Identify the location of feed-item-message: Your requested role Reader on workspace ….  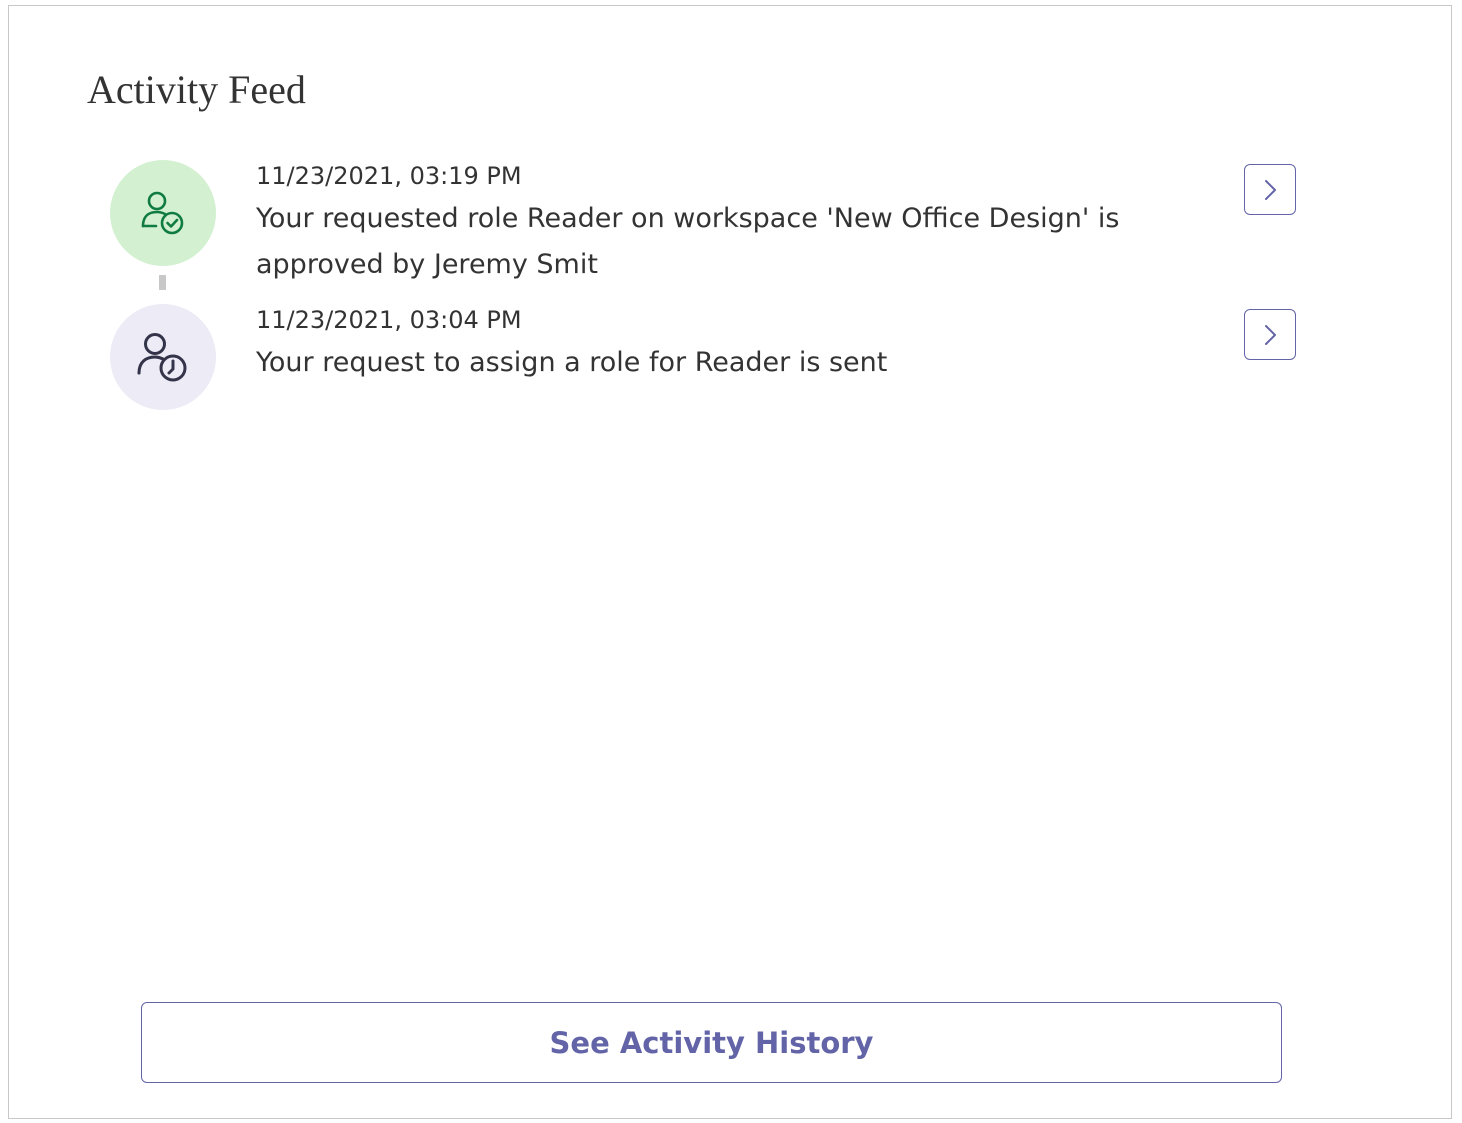
(688, 241).